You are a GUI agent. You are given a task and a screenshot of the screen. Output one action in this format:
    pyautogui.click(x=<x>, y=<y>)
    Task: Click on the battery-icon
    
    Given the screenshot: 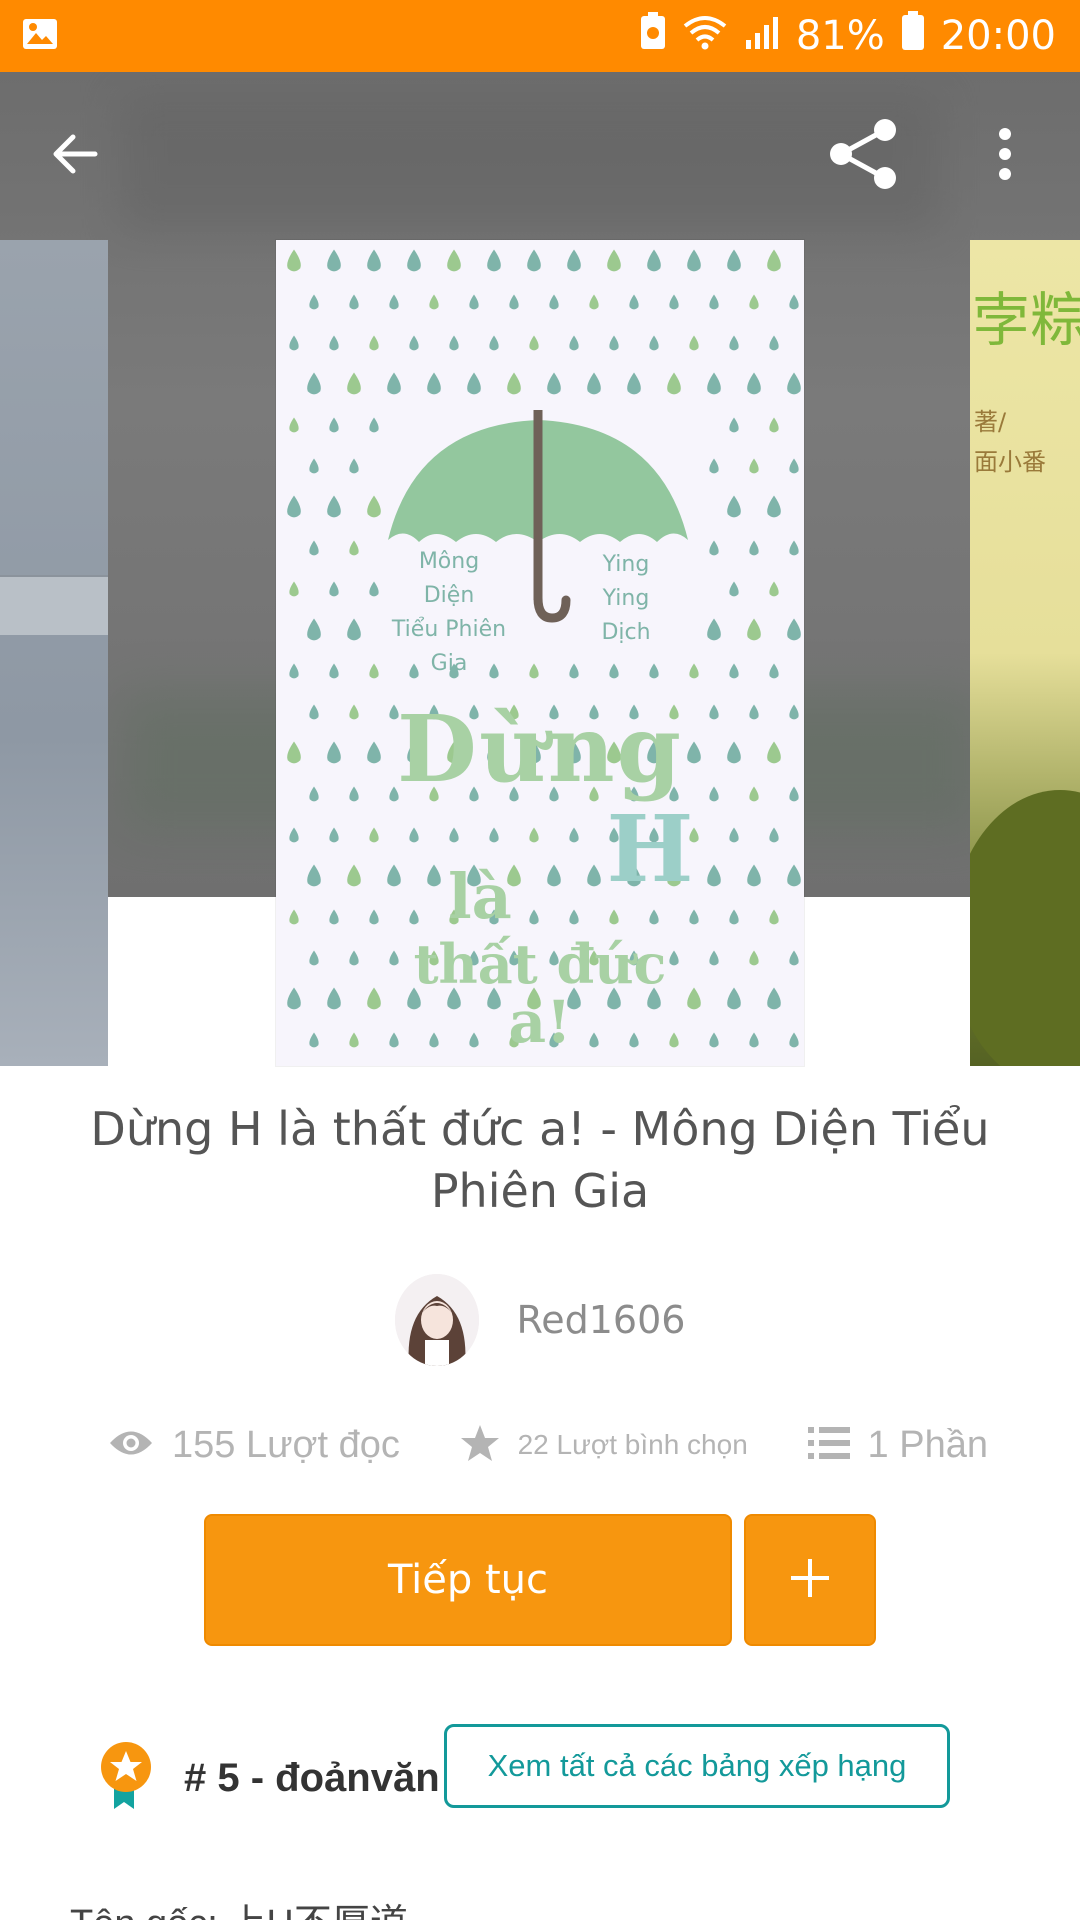 What is the action you would take?
    pyautogui.click(x=913, y=36)
    